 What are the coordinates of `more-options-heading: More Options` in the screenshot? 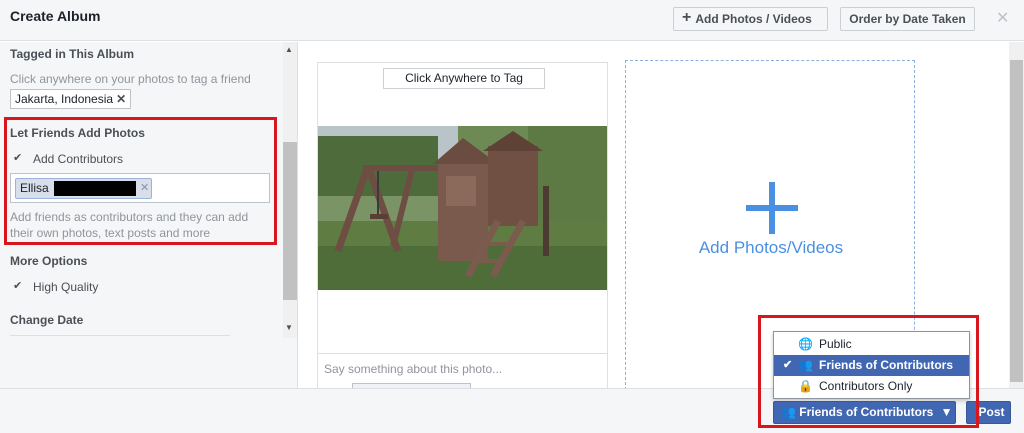 It's located at (49, 261).